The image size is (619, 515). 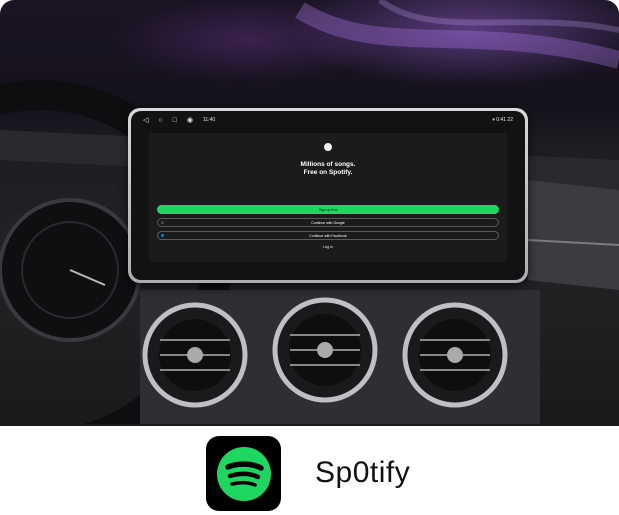 What do you see at coordinates (175, 120) in the screenshot?
I see `recents-icon: □` at bounding box center [175, 120].